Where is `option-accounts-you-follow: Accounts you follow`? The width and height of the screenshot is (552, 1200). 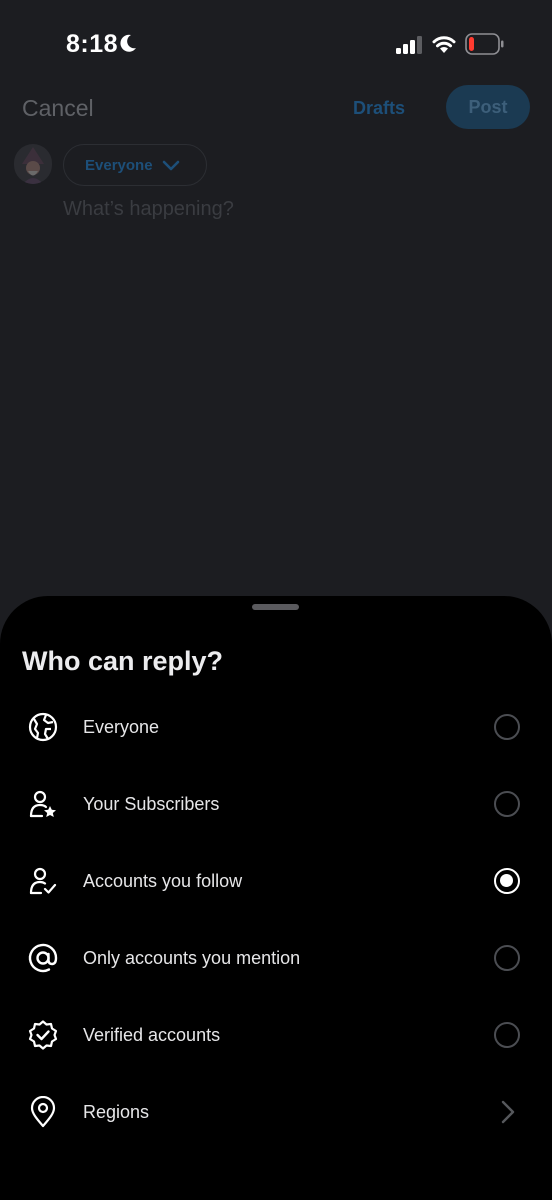 option-accounts-you-follow: Accounts you follow is located at coordinates (276, 884).